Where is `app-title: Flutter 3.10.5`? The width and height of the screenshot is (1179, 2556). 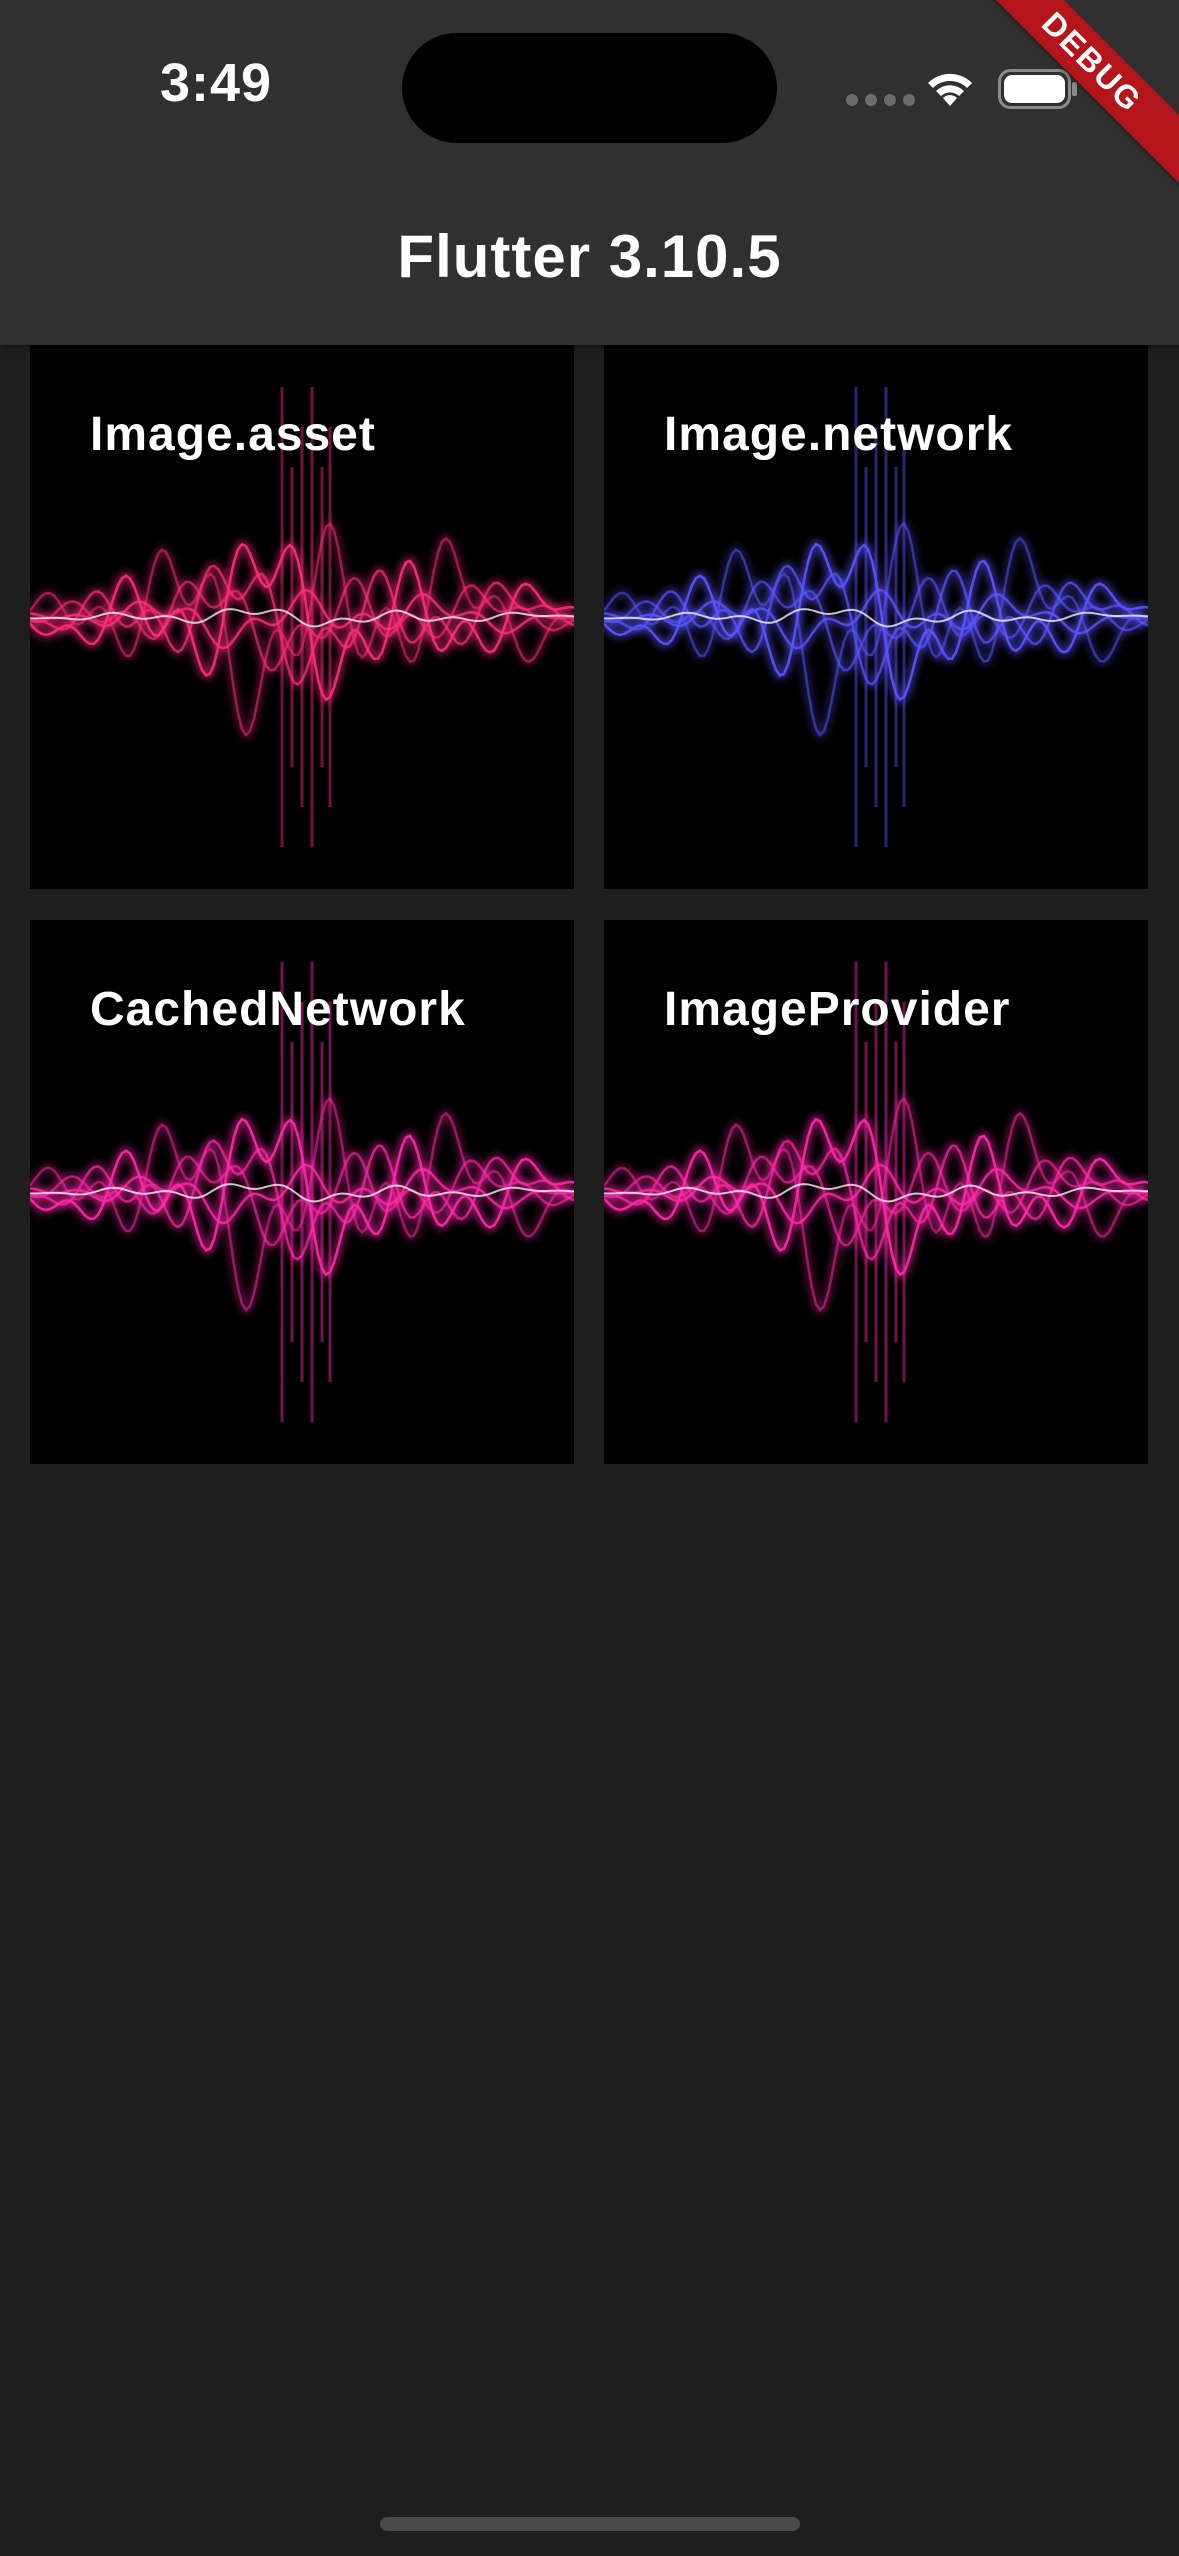 app-title: Flutter 3.10.5 is located at coordinates (589, 256).